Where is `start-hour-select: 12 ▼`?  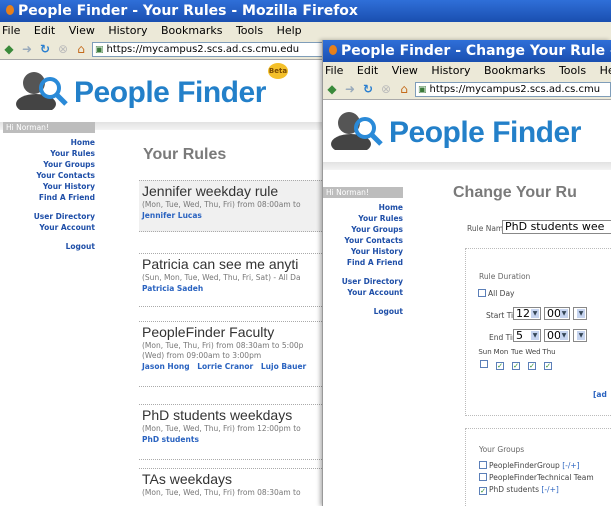 start-hour-select: 12 ▼ is located at coordinates (527, 313).